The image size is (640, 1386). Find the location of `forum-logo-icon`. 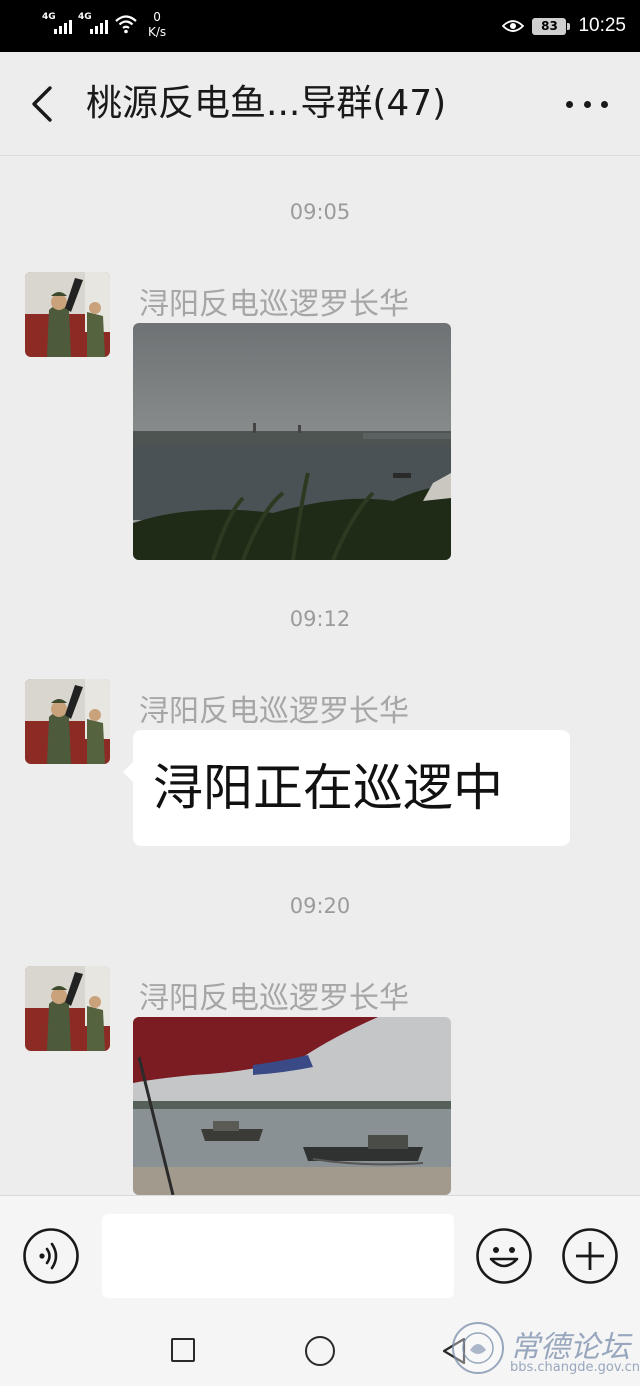

forum-logo-icon is located at coordinates (478, 1348).